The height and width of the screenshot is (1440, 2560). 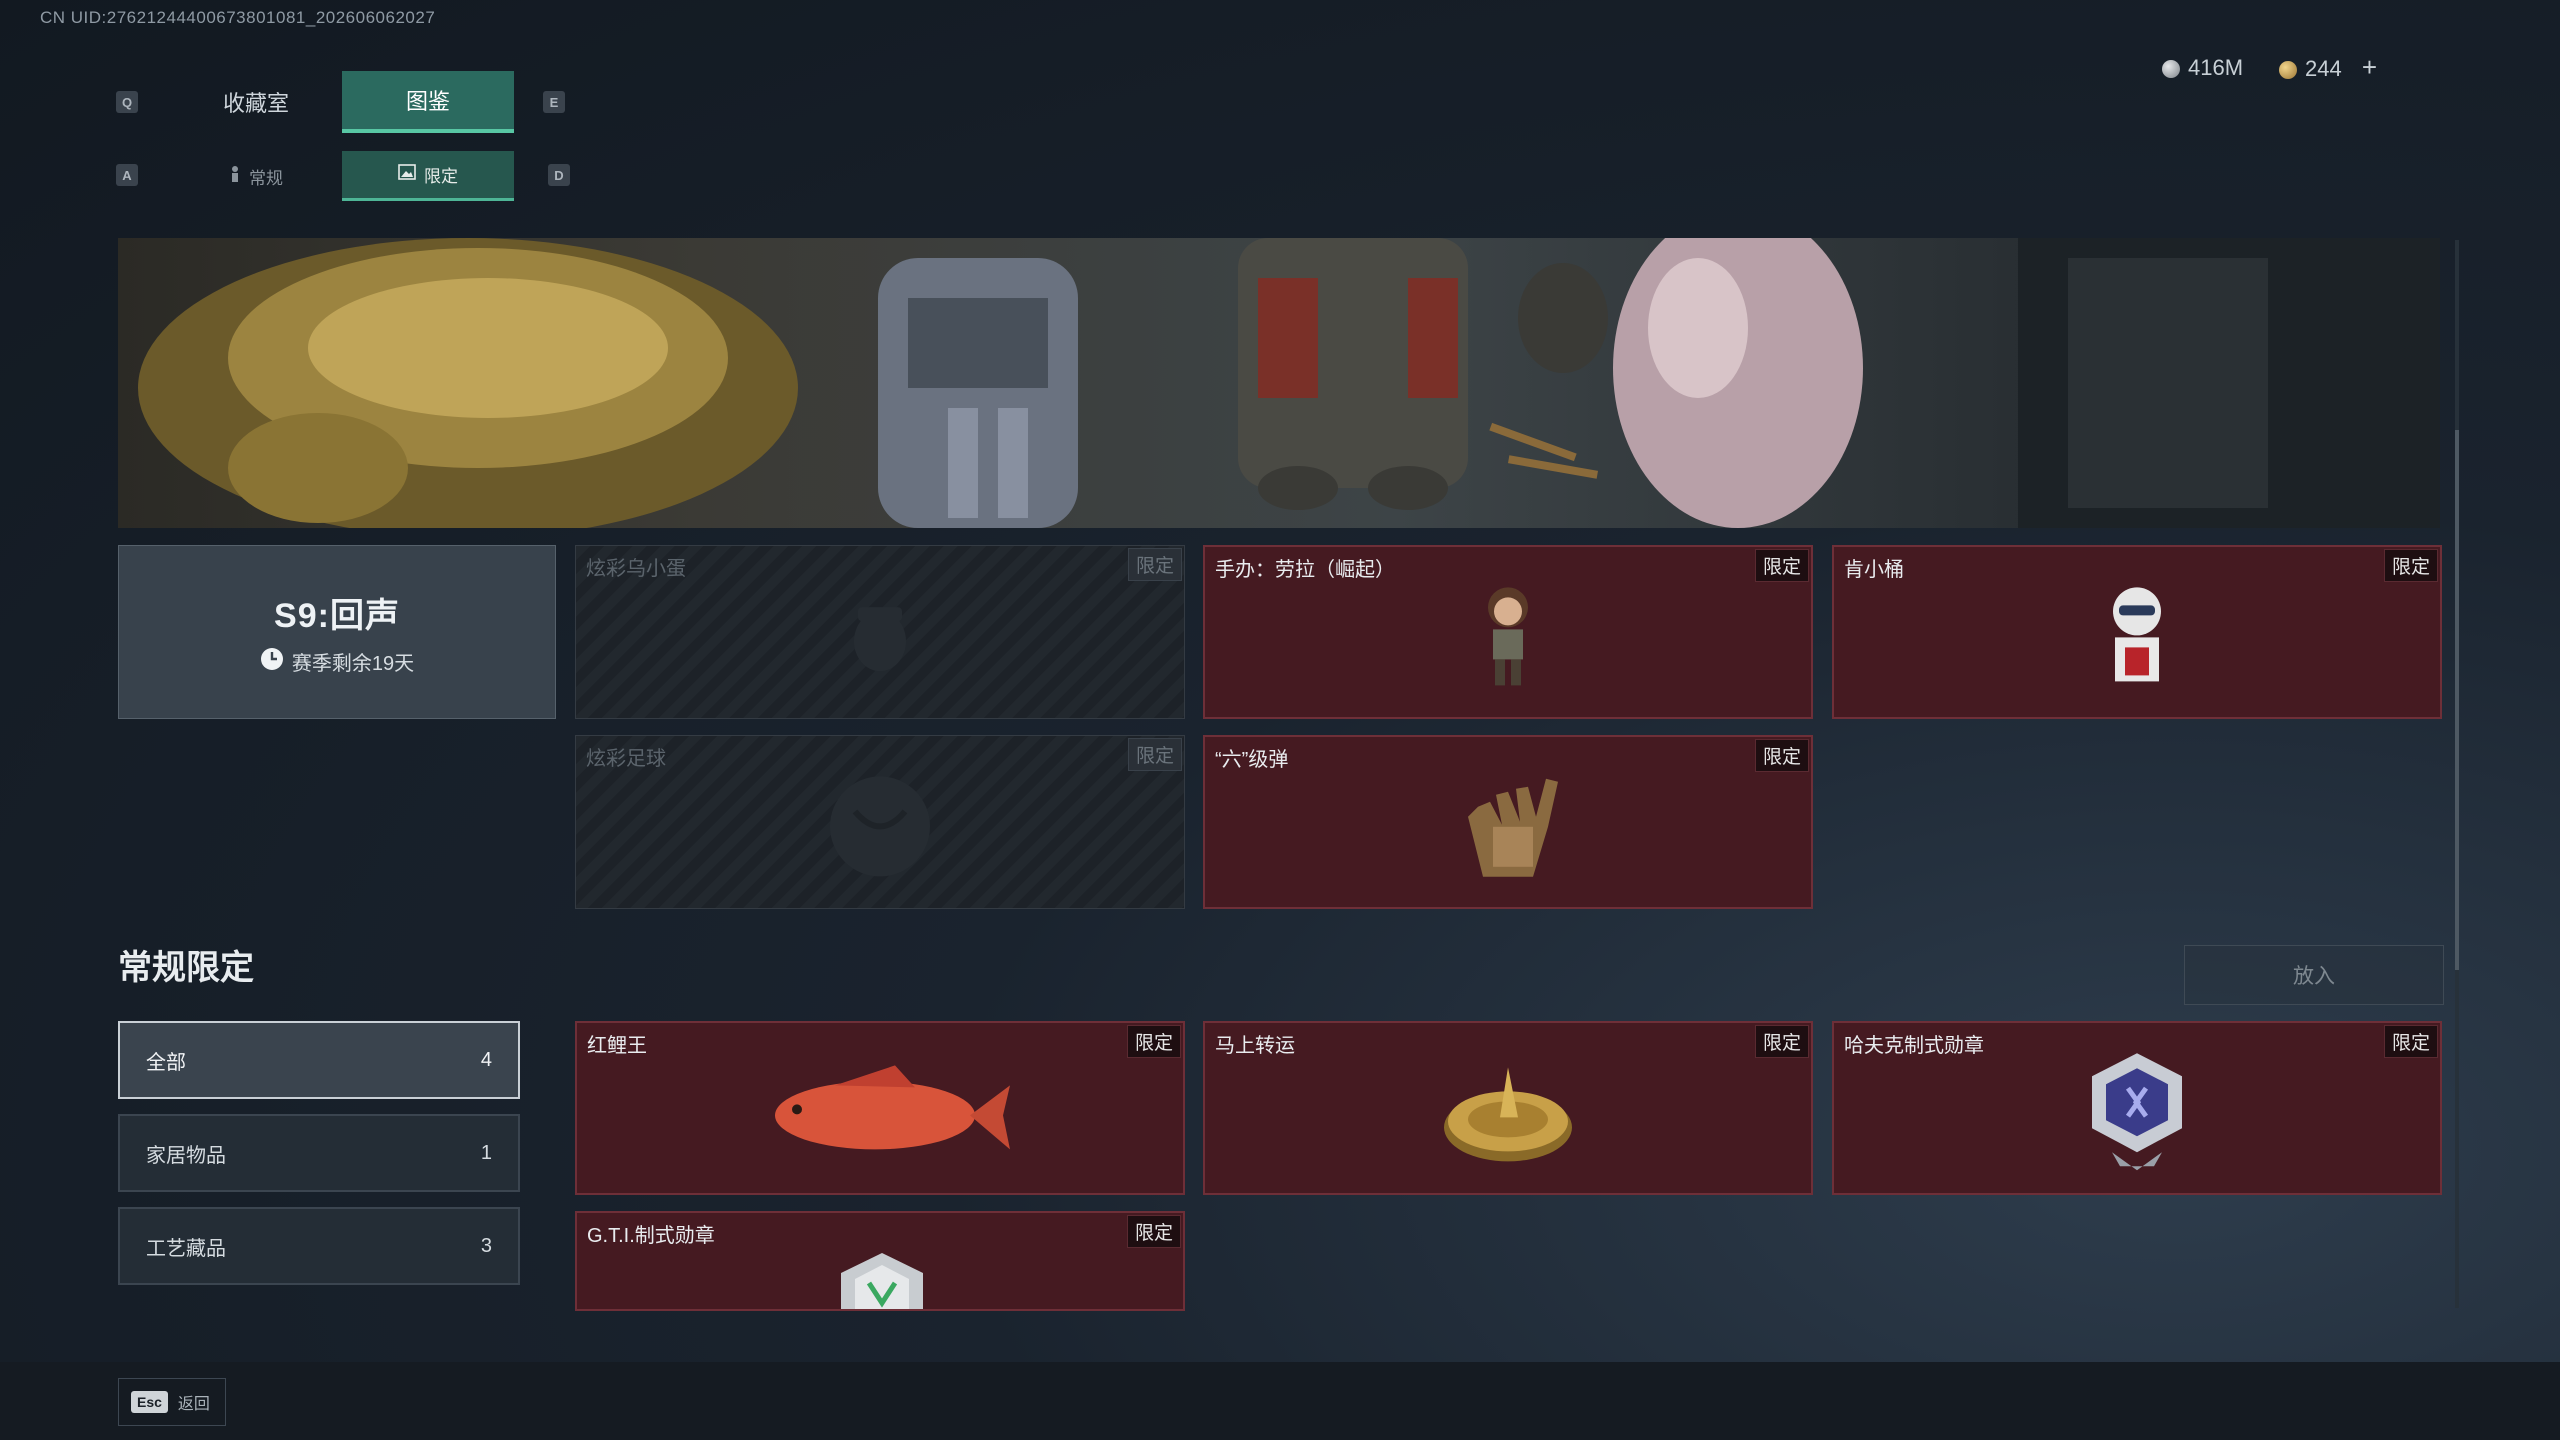 I want to click on filter-count: 1, so click(x=486, y=1152).